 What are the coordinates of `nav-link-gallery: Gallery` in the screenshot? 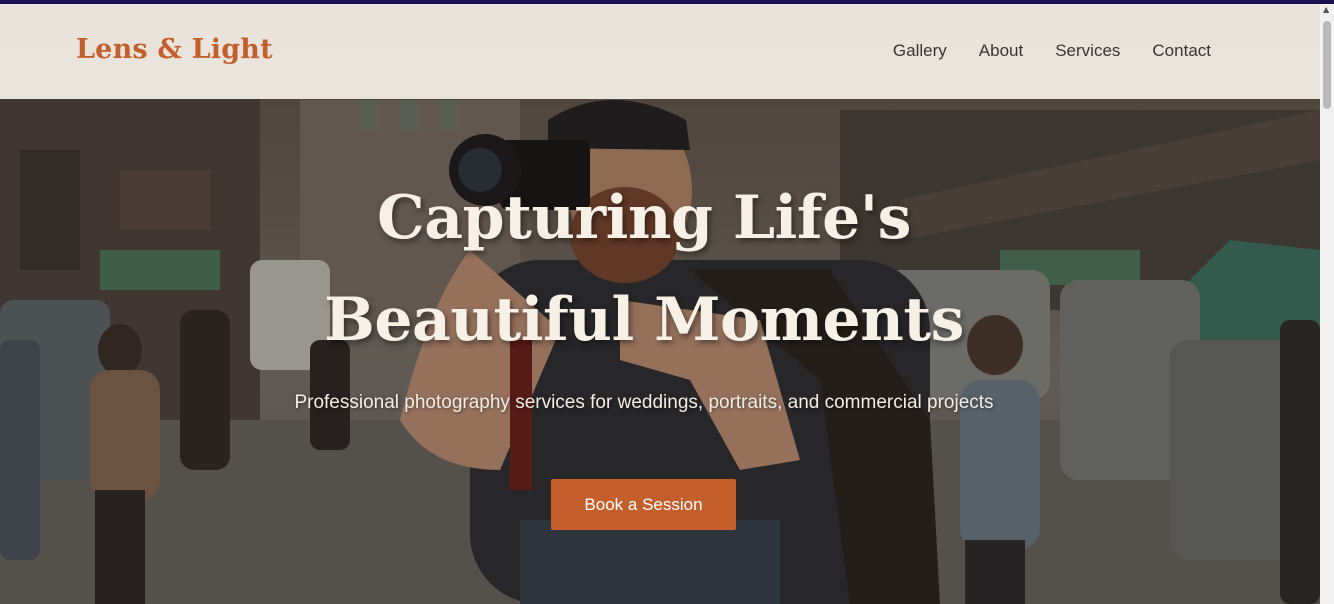 It's located at (920, 51).